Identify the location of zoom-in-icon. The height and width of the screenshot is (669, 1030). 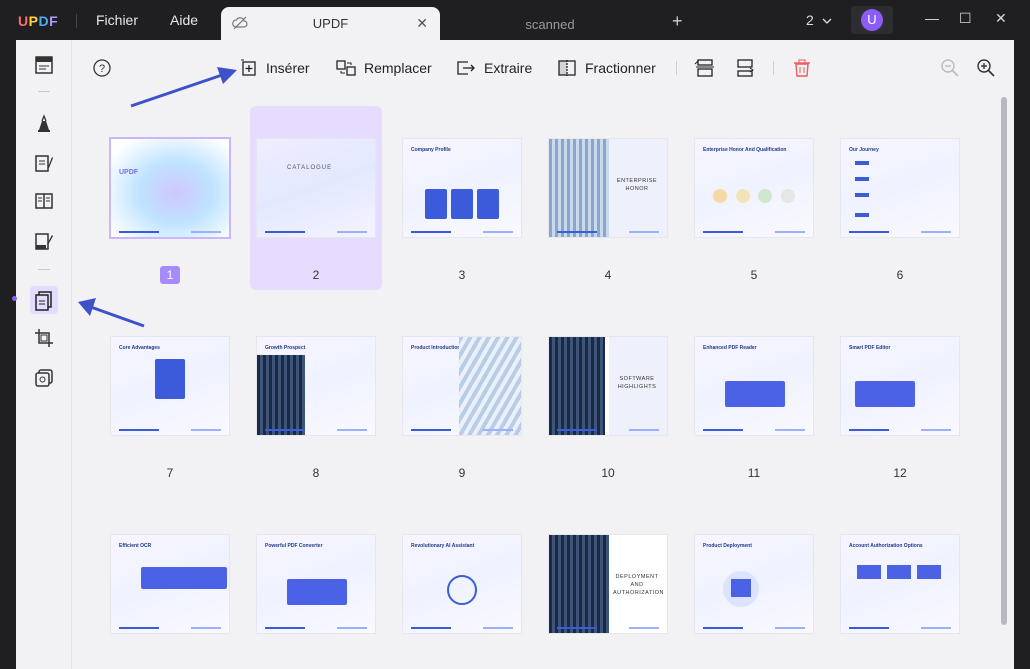
(986, 68).